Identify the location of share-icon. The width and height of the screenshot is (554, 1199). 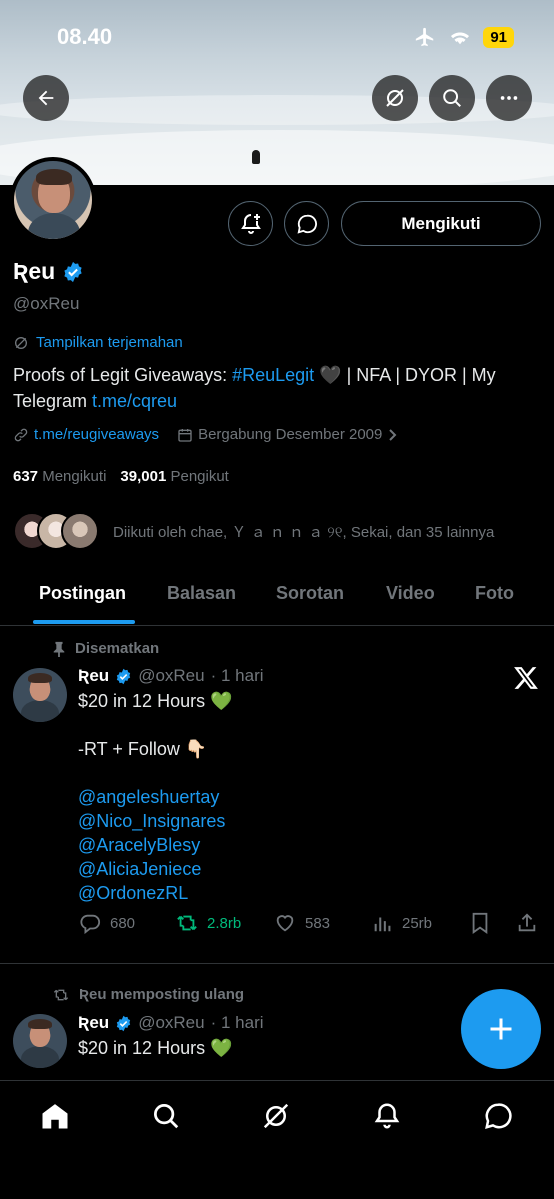
(527, 922).